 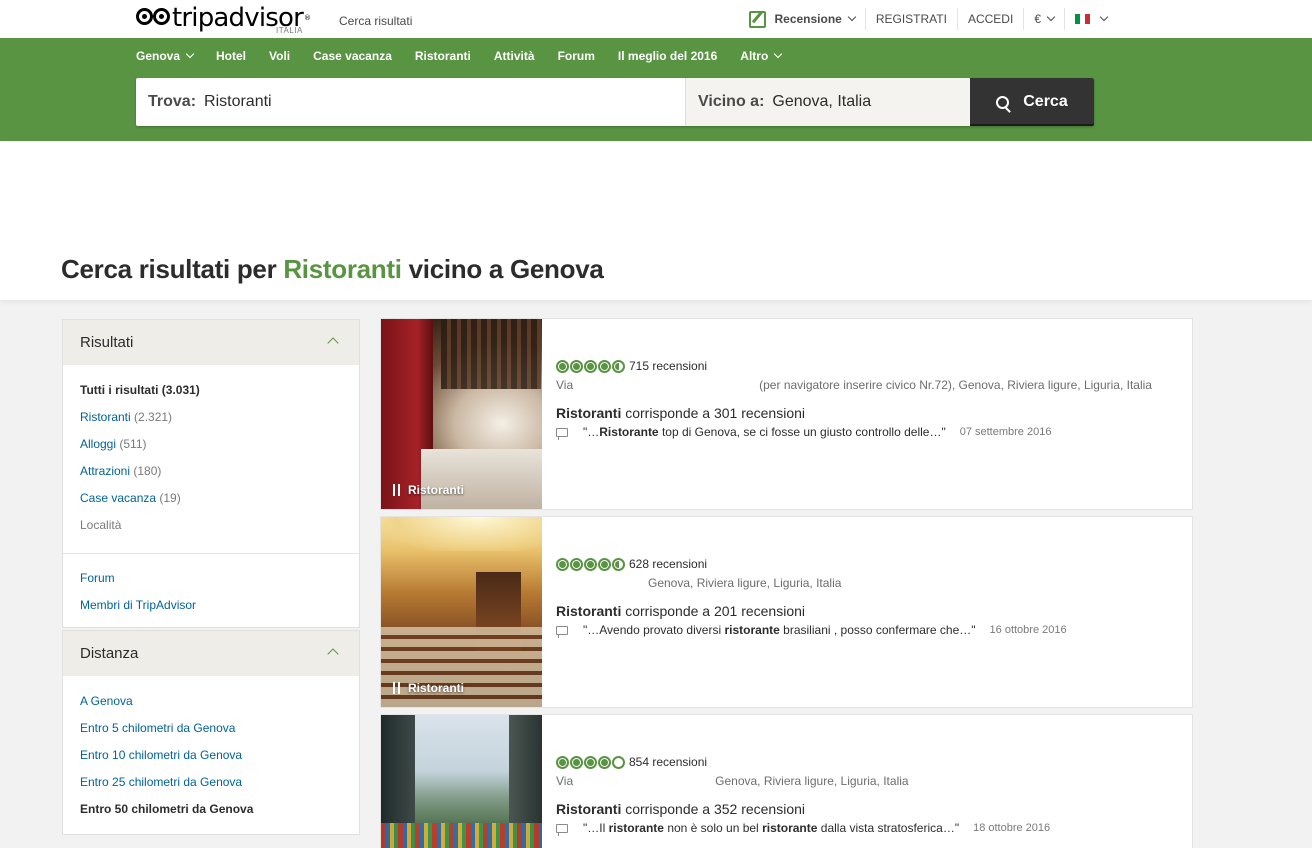 What do you see at coordinates (1188, 19) in the screenshot?
I see `language-selector` at bounding box center [1188, 19].